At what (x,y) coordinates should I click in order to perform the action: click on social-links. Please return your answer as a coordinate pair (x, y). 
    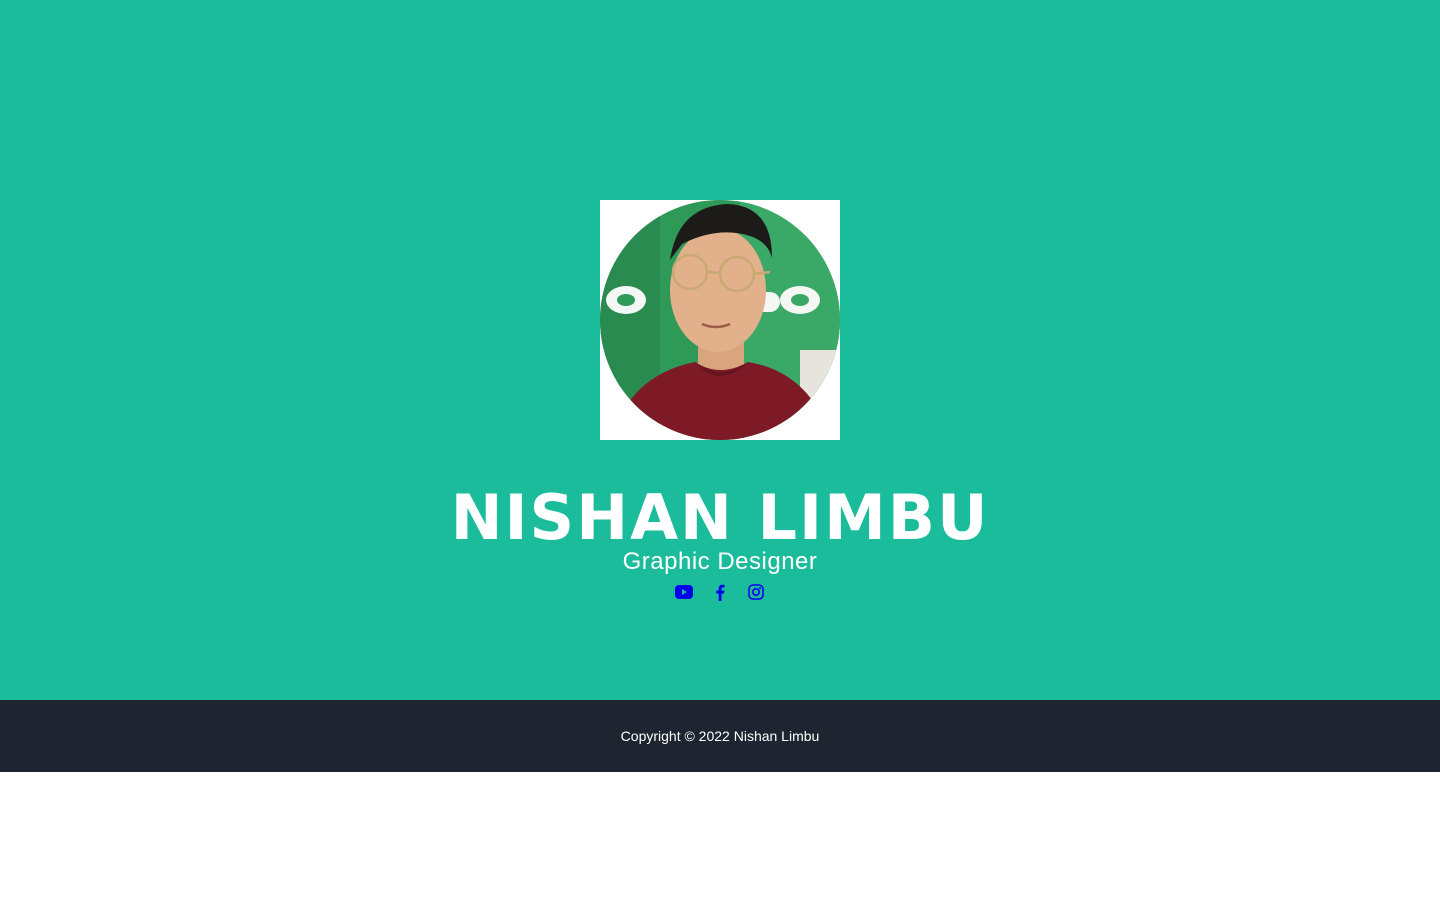
    Looking at the image, I should click on (720, 592).